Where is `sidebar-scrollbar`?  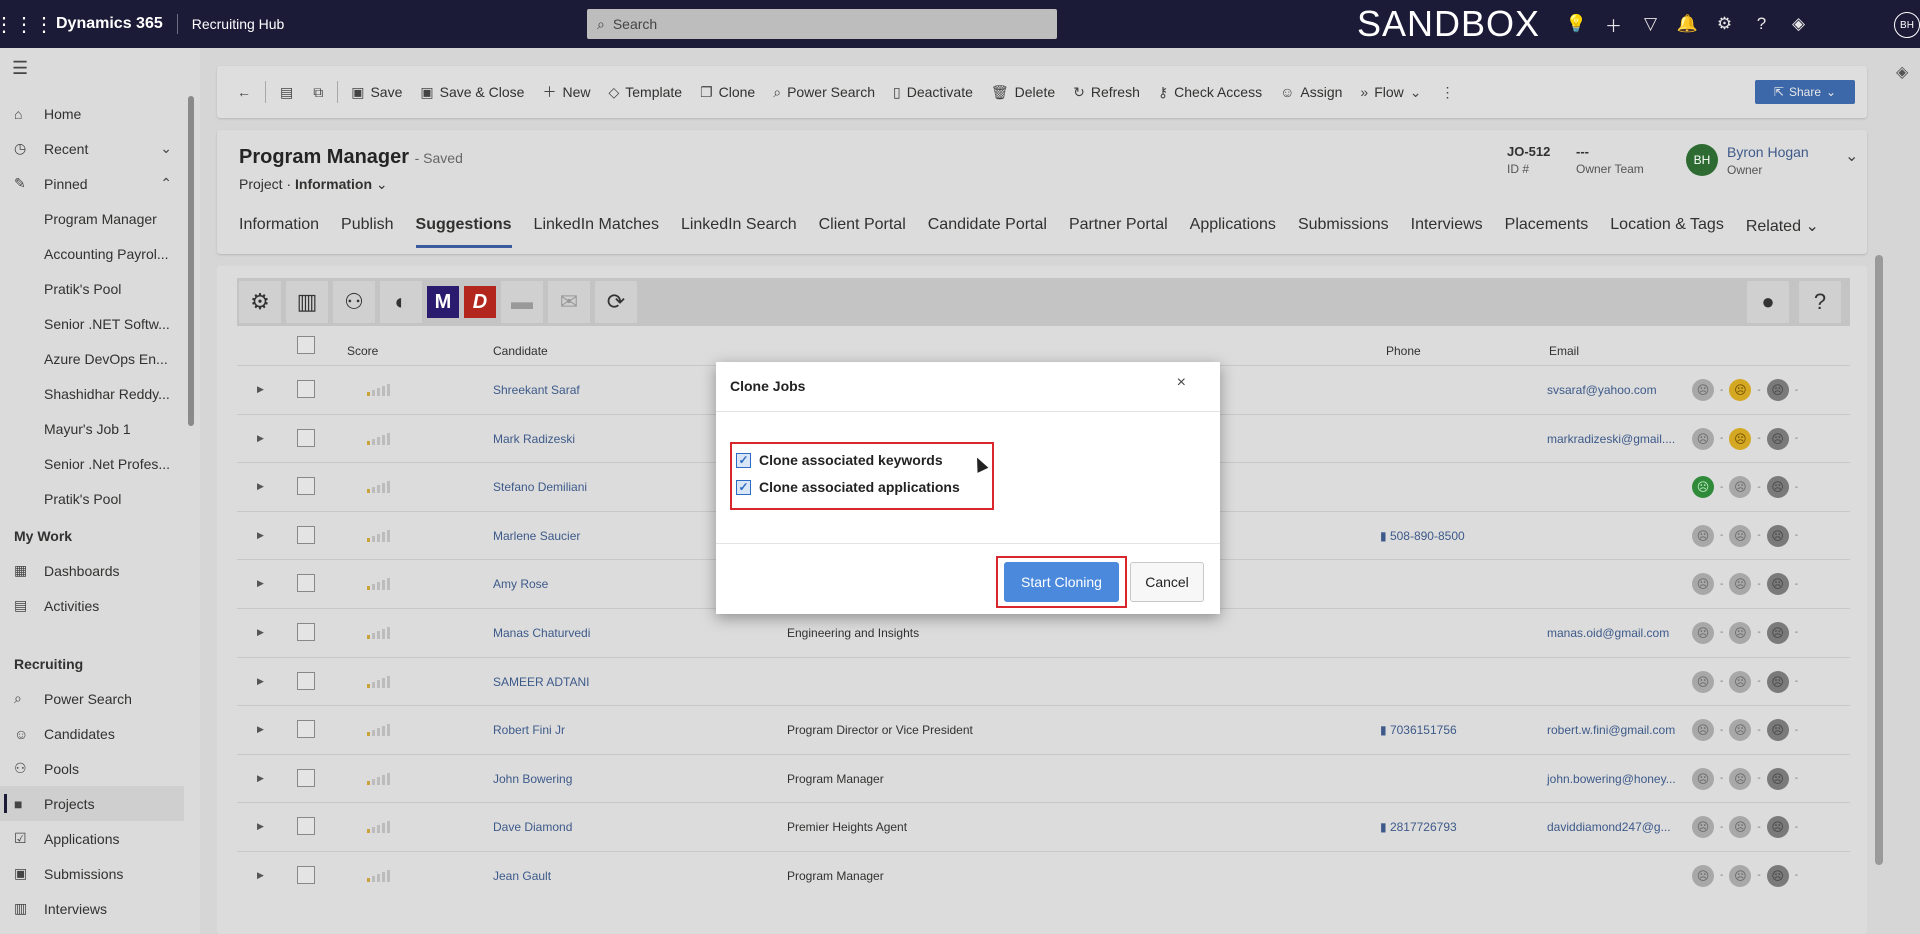 sidebar-scrollbar is located at coordinates (191, 261).